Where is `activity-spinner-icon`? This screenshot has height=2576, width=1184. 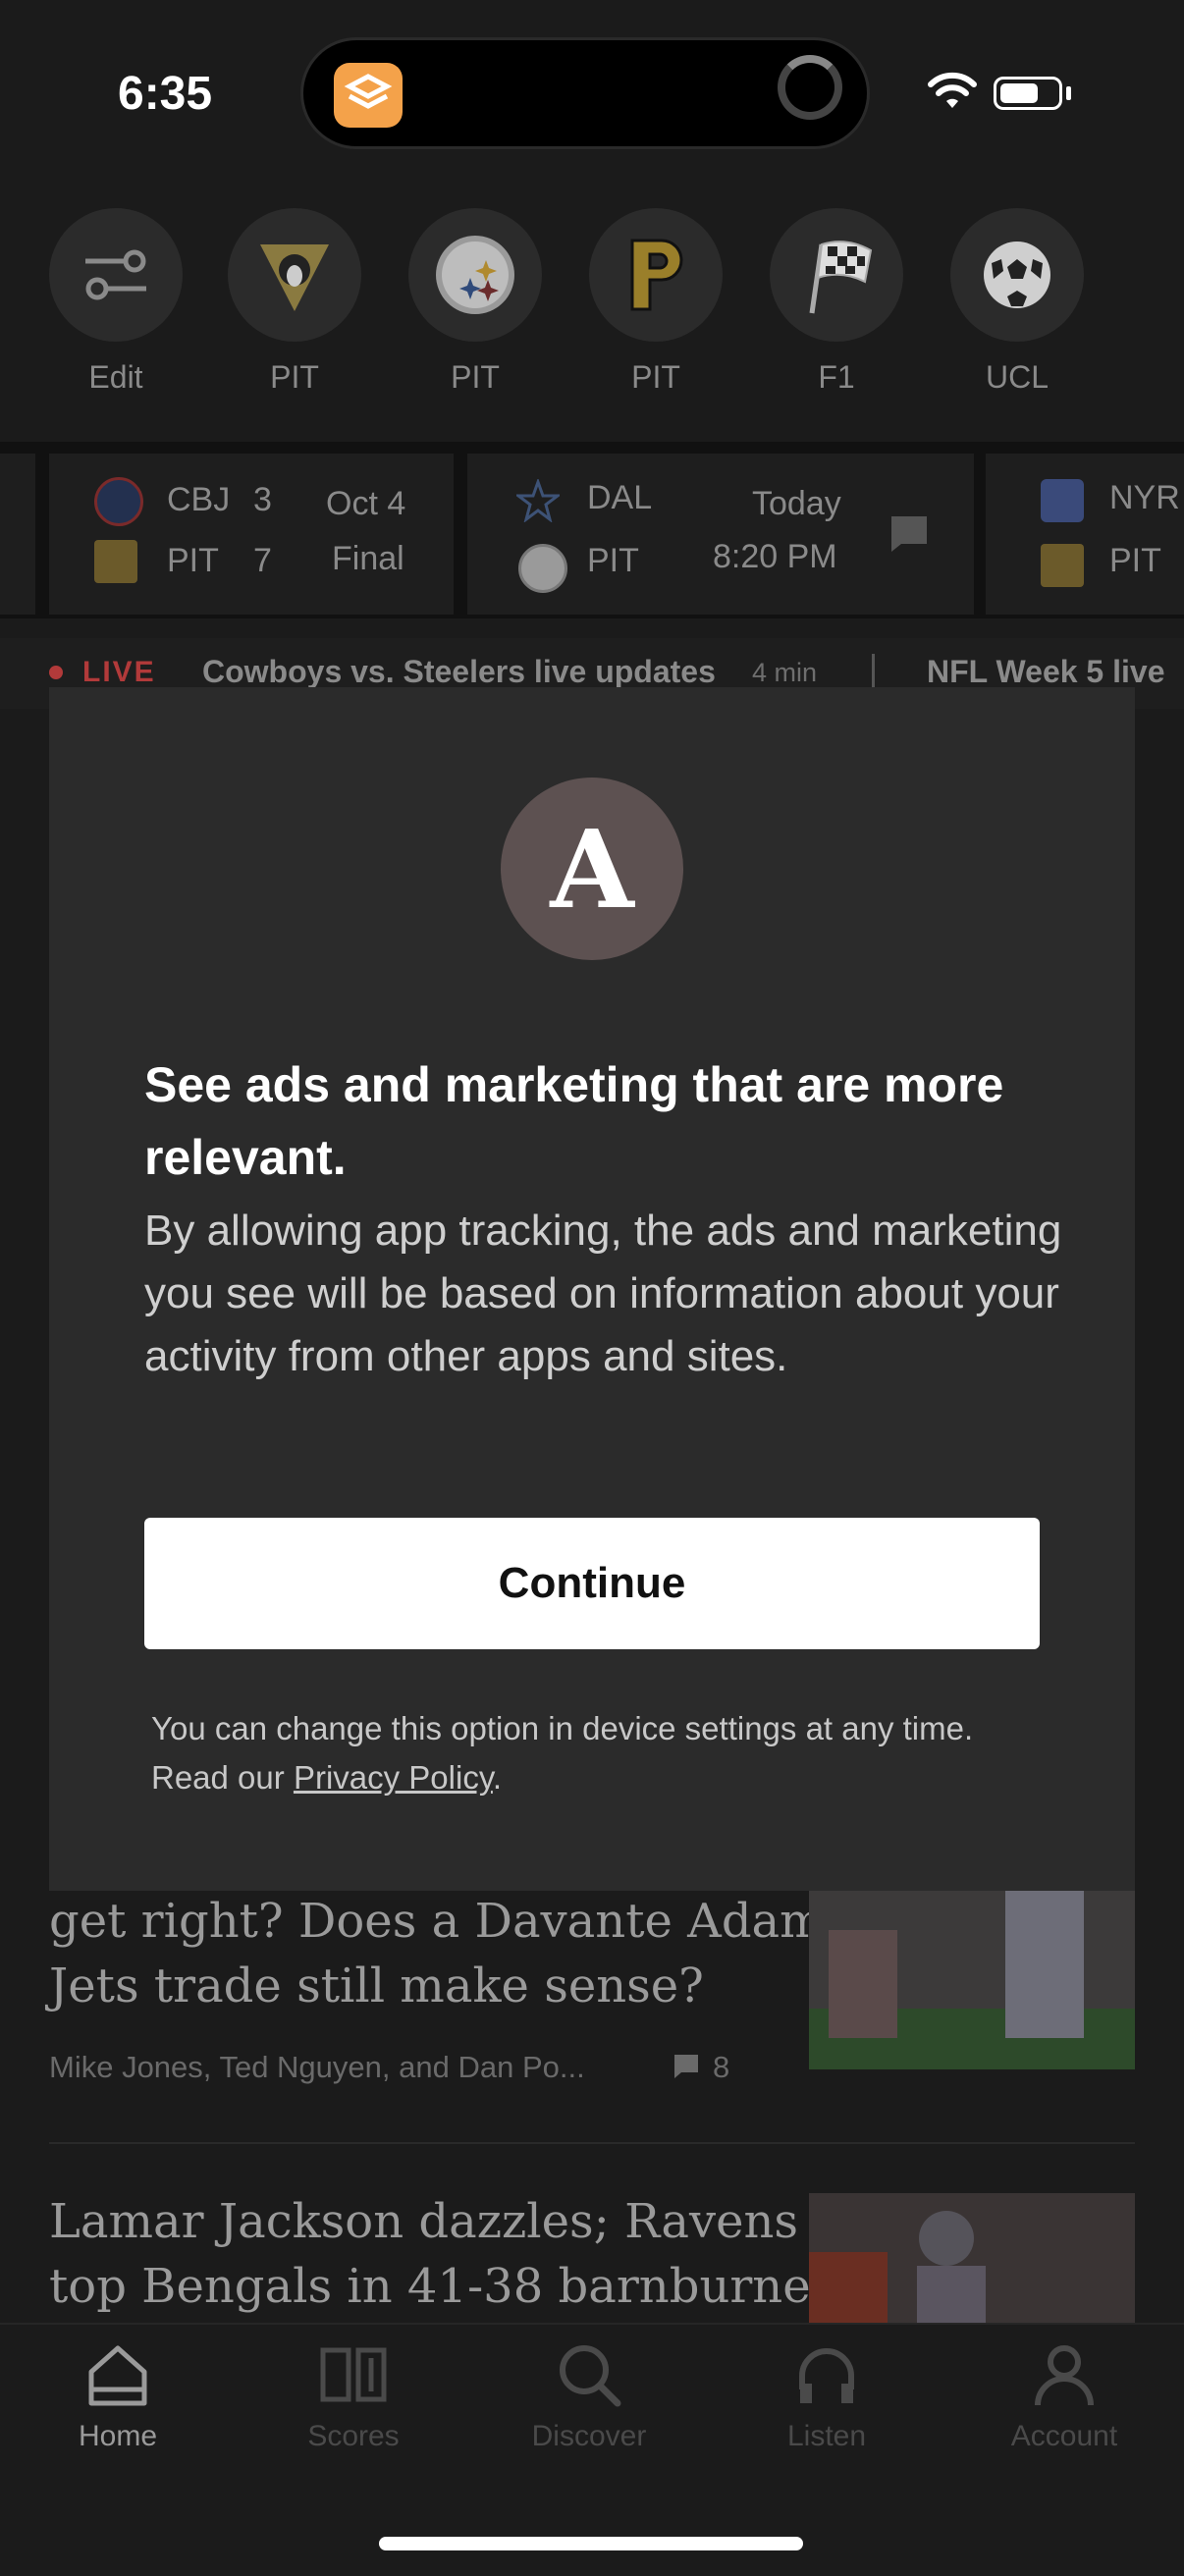 activity-spinner-icon is located at coordinates (810, 87).